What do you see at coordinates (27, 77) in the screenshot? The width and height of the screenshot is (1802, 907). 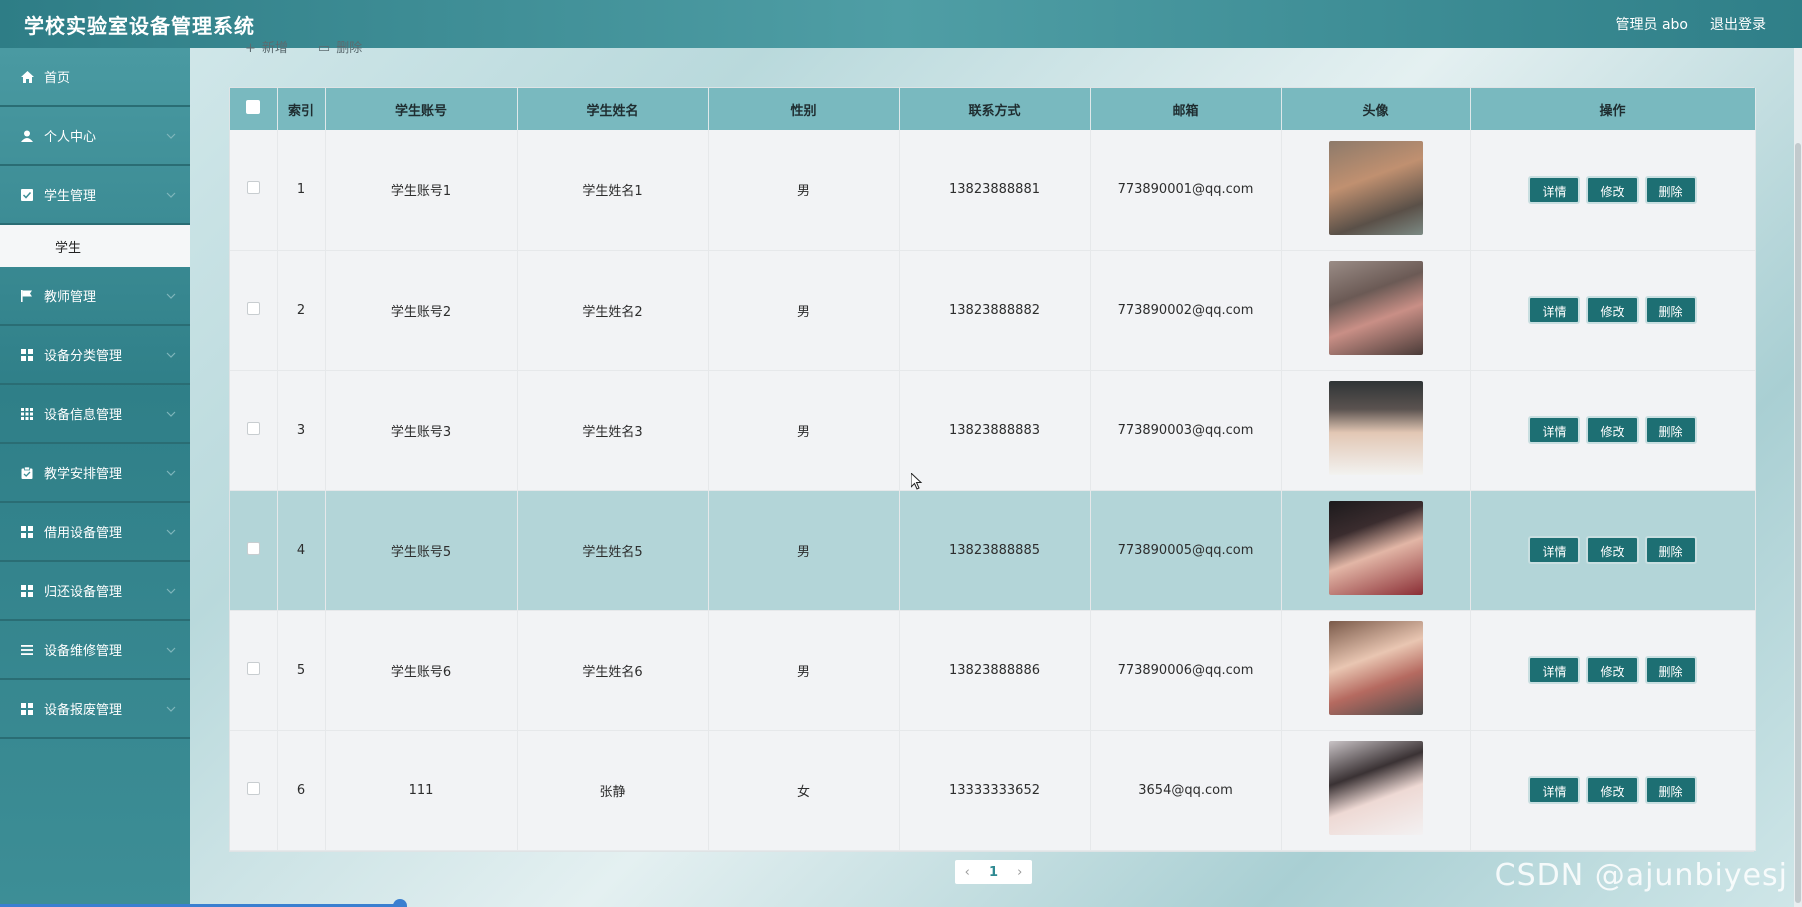 I see `home-icon` at bounding box center [27, 77].